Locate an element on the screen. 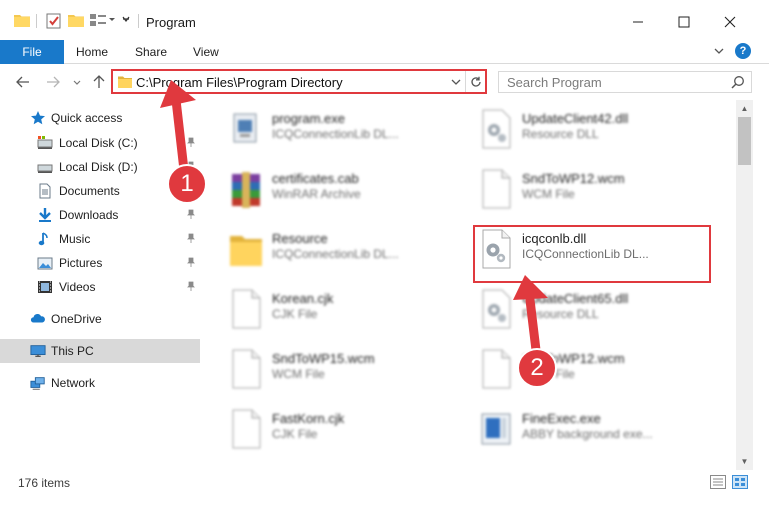 The image size is (769, 508). file-item: SndToWP15.wcm WCM File is located at coordinates (332, 370).